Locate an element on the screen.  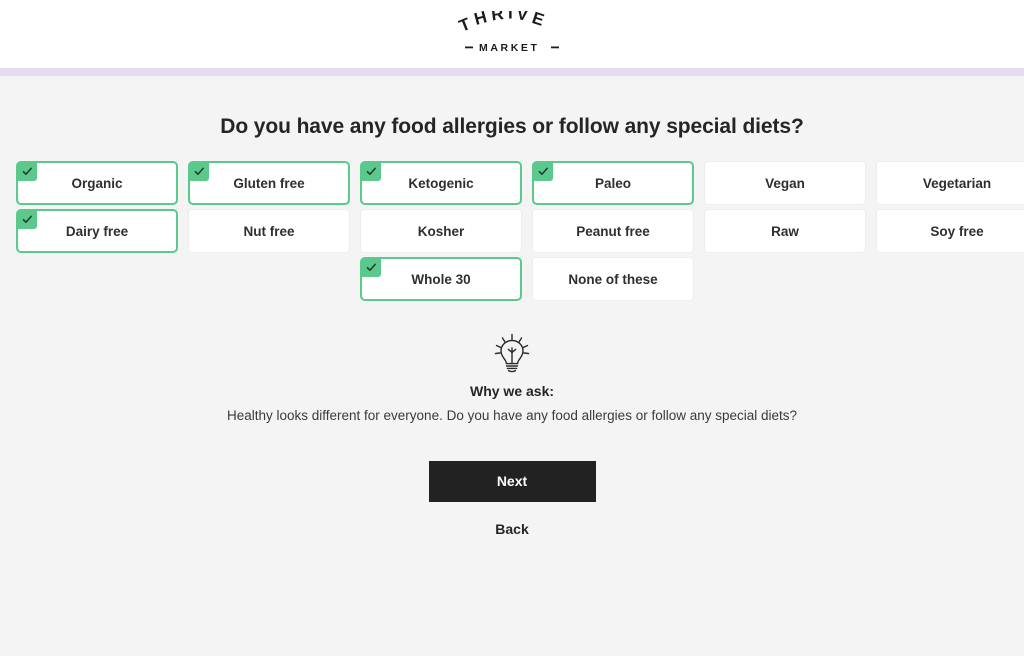
option-kosher: Kosher is located at coordinates (441, 231).